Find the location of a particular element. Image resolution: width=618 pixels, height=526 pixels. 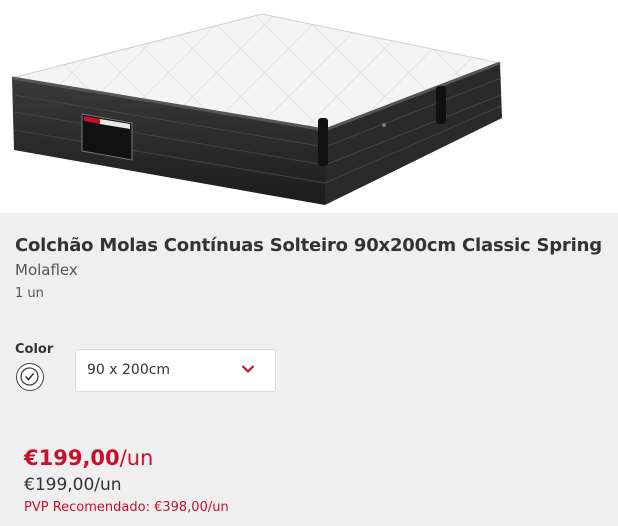

chevron-down-icon is located at coordinates (248, 369).